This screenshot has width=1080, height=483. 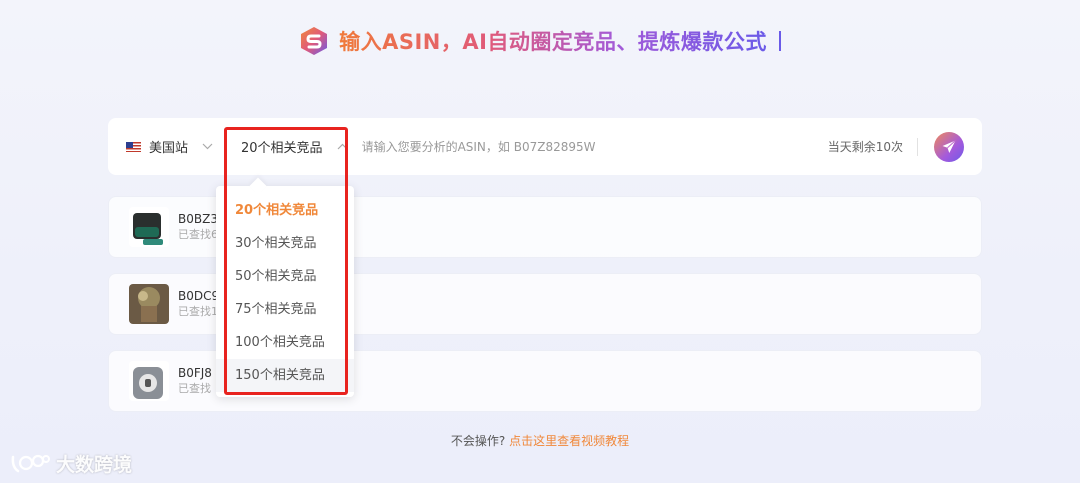 What do you see at coordinates (207, 146) in the screenshot?
I see `chevron-down-icon` at bounding box center [207, 146].